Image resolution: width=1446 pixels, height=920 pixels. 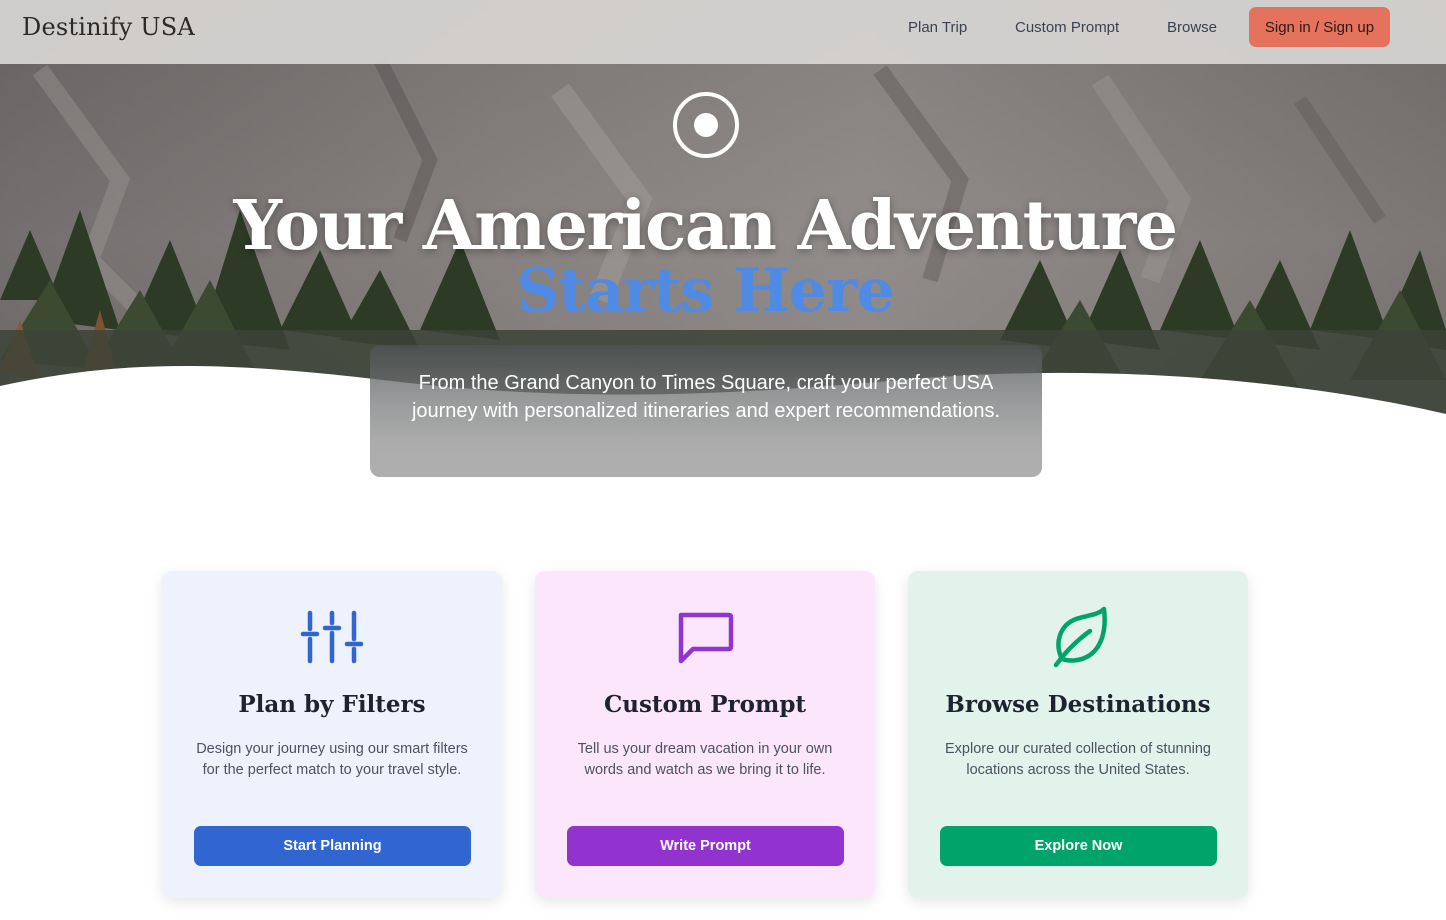 I want to click on nav-link-custom-prompt: Custom Prompt, so click(x=1067, y=27).